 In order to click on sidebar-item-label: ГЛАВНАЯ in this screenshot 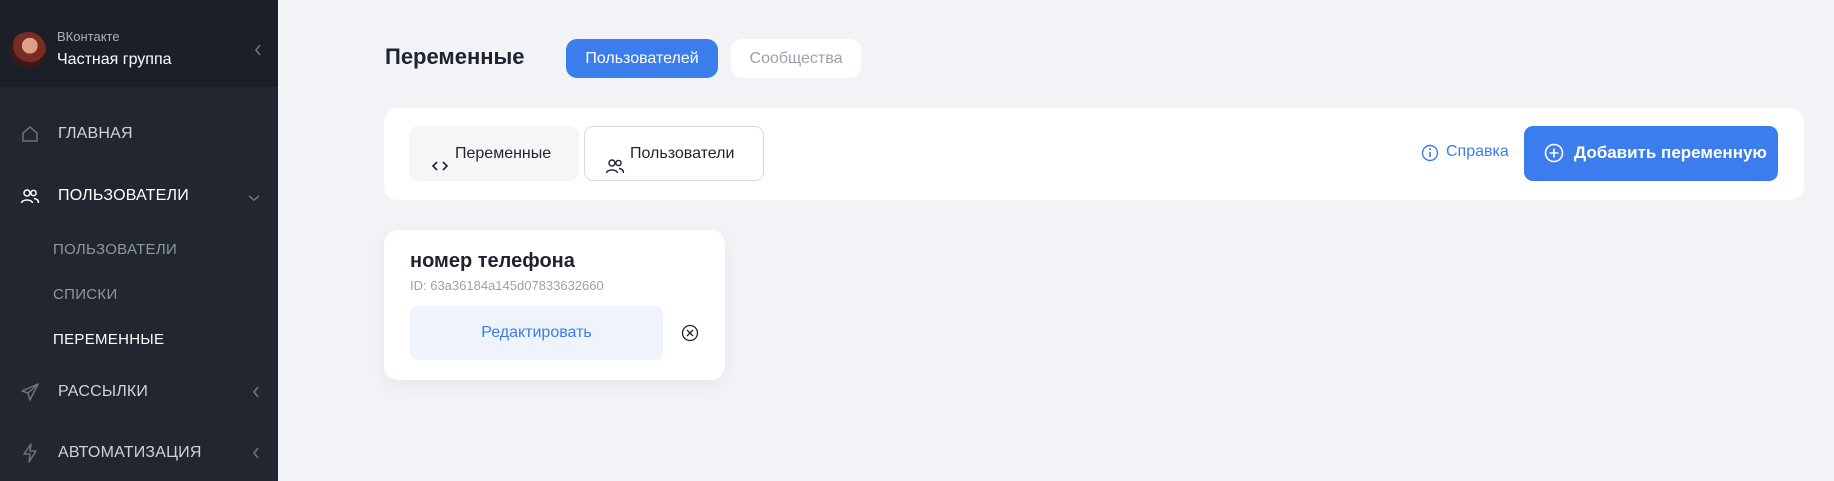, I will do `click(95, 133)`.